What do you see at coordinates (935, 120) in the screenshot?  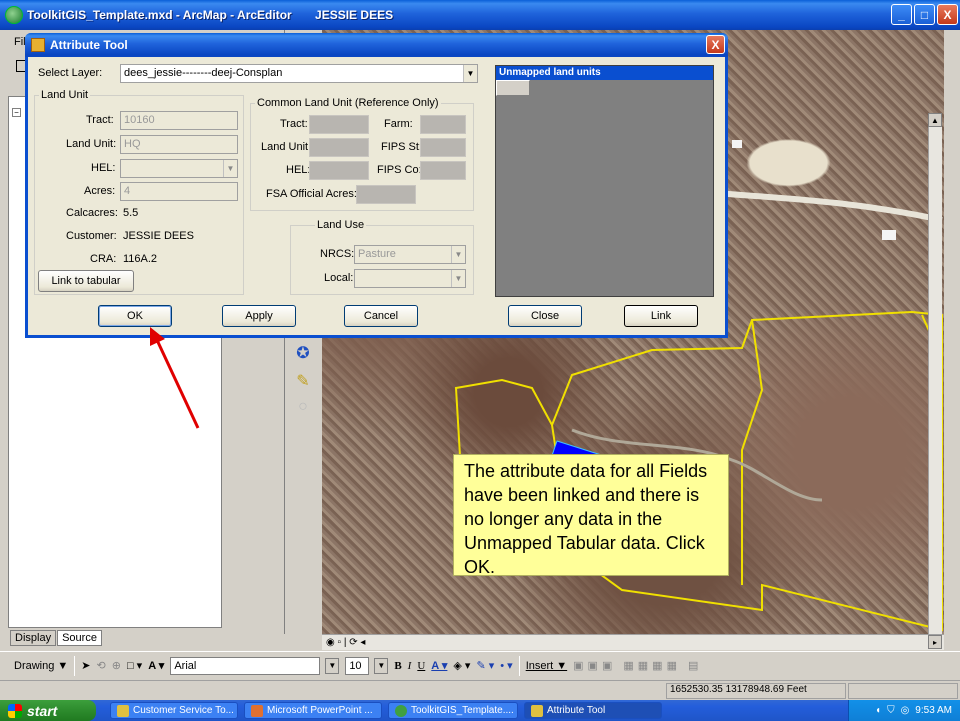 I see `scroll-up-button: ▲` at bounding box center [935, 120].